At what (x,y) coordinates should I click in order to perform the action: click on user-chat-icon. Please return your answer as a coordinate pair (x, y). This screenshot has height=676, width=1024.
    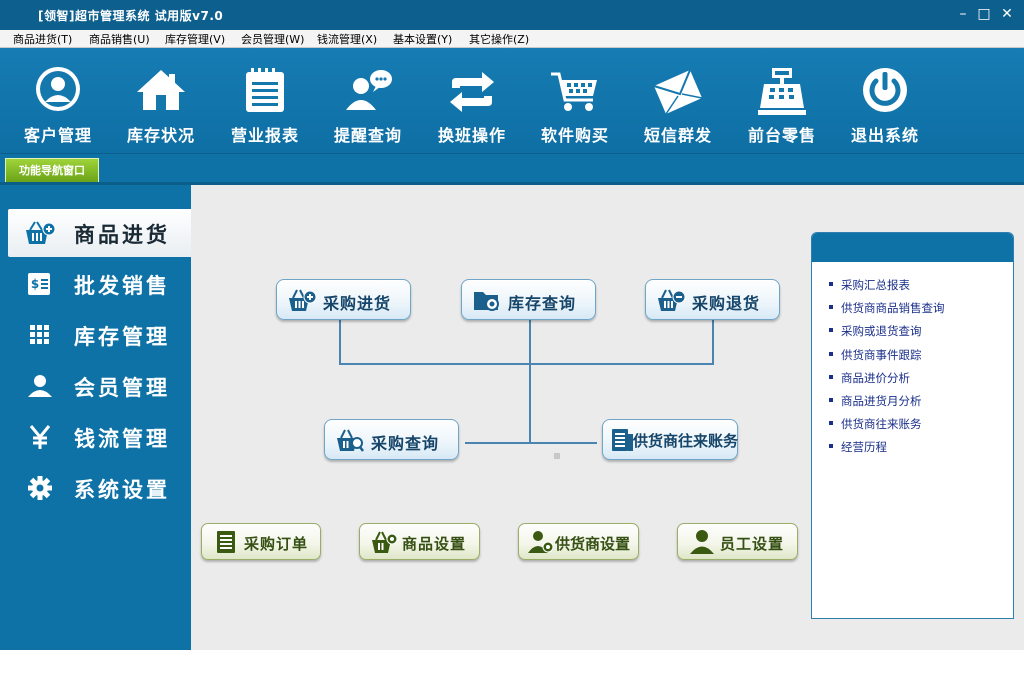
    Looking at the image, I should click on (369, 90).